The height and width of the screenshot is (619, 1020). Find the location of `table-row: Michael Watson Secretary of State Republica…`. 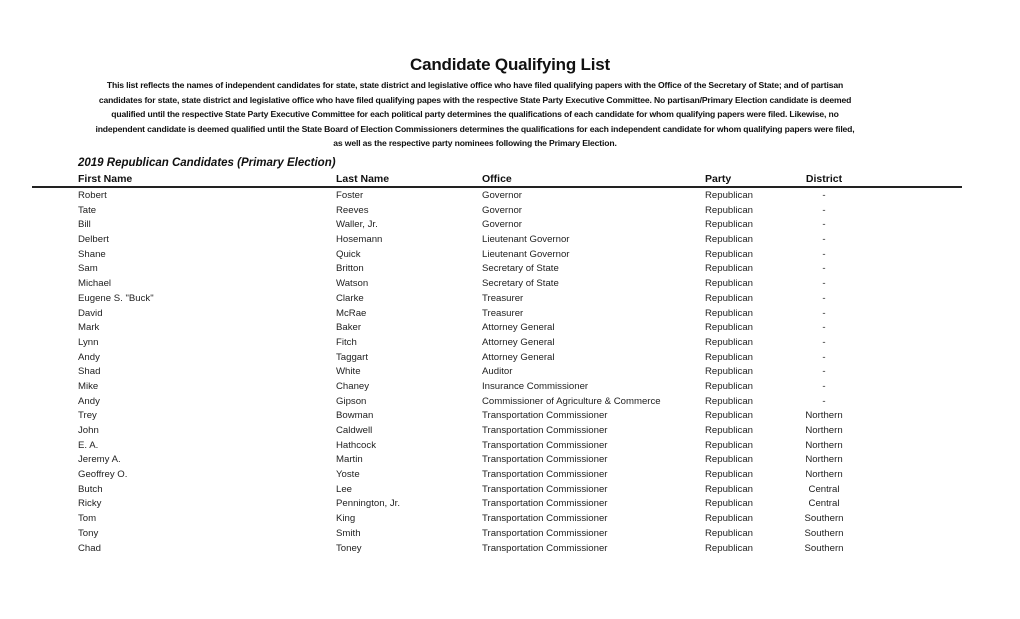

table-row: Michael Watson Secretary of State Republica… is located at coordinates (497, 284).